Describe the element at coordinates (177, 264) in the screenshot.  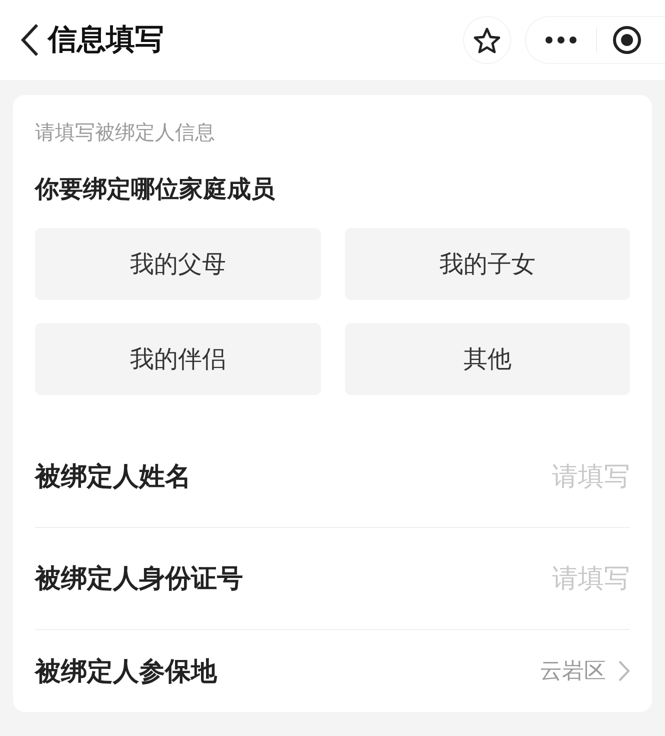
I see `member-option: 我的父母` at that location.